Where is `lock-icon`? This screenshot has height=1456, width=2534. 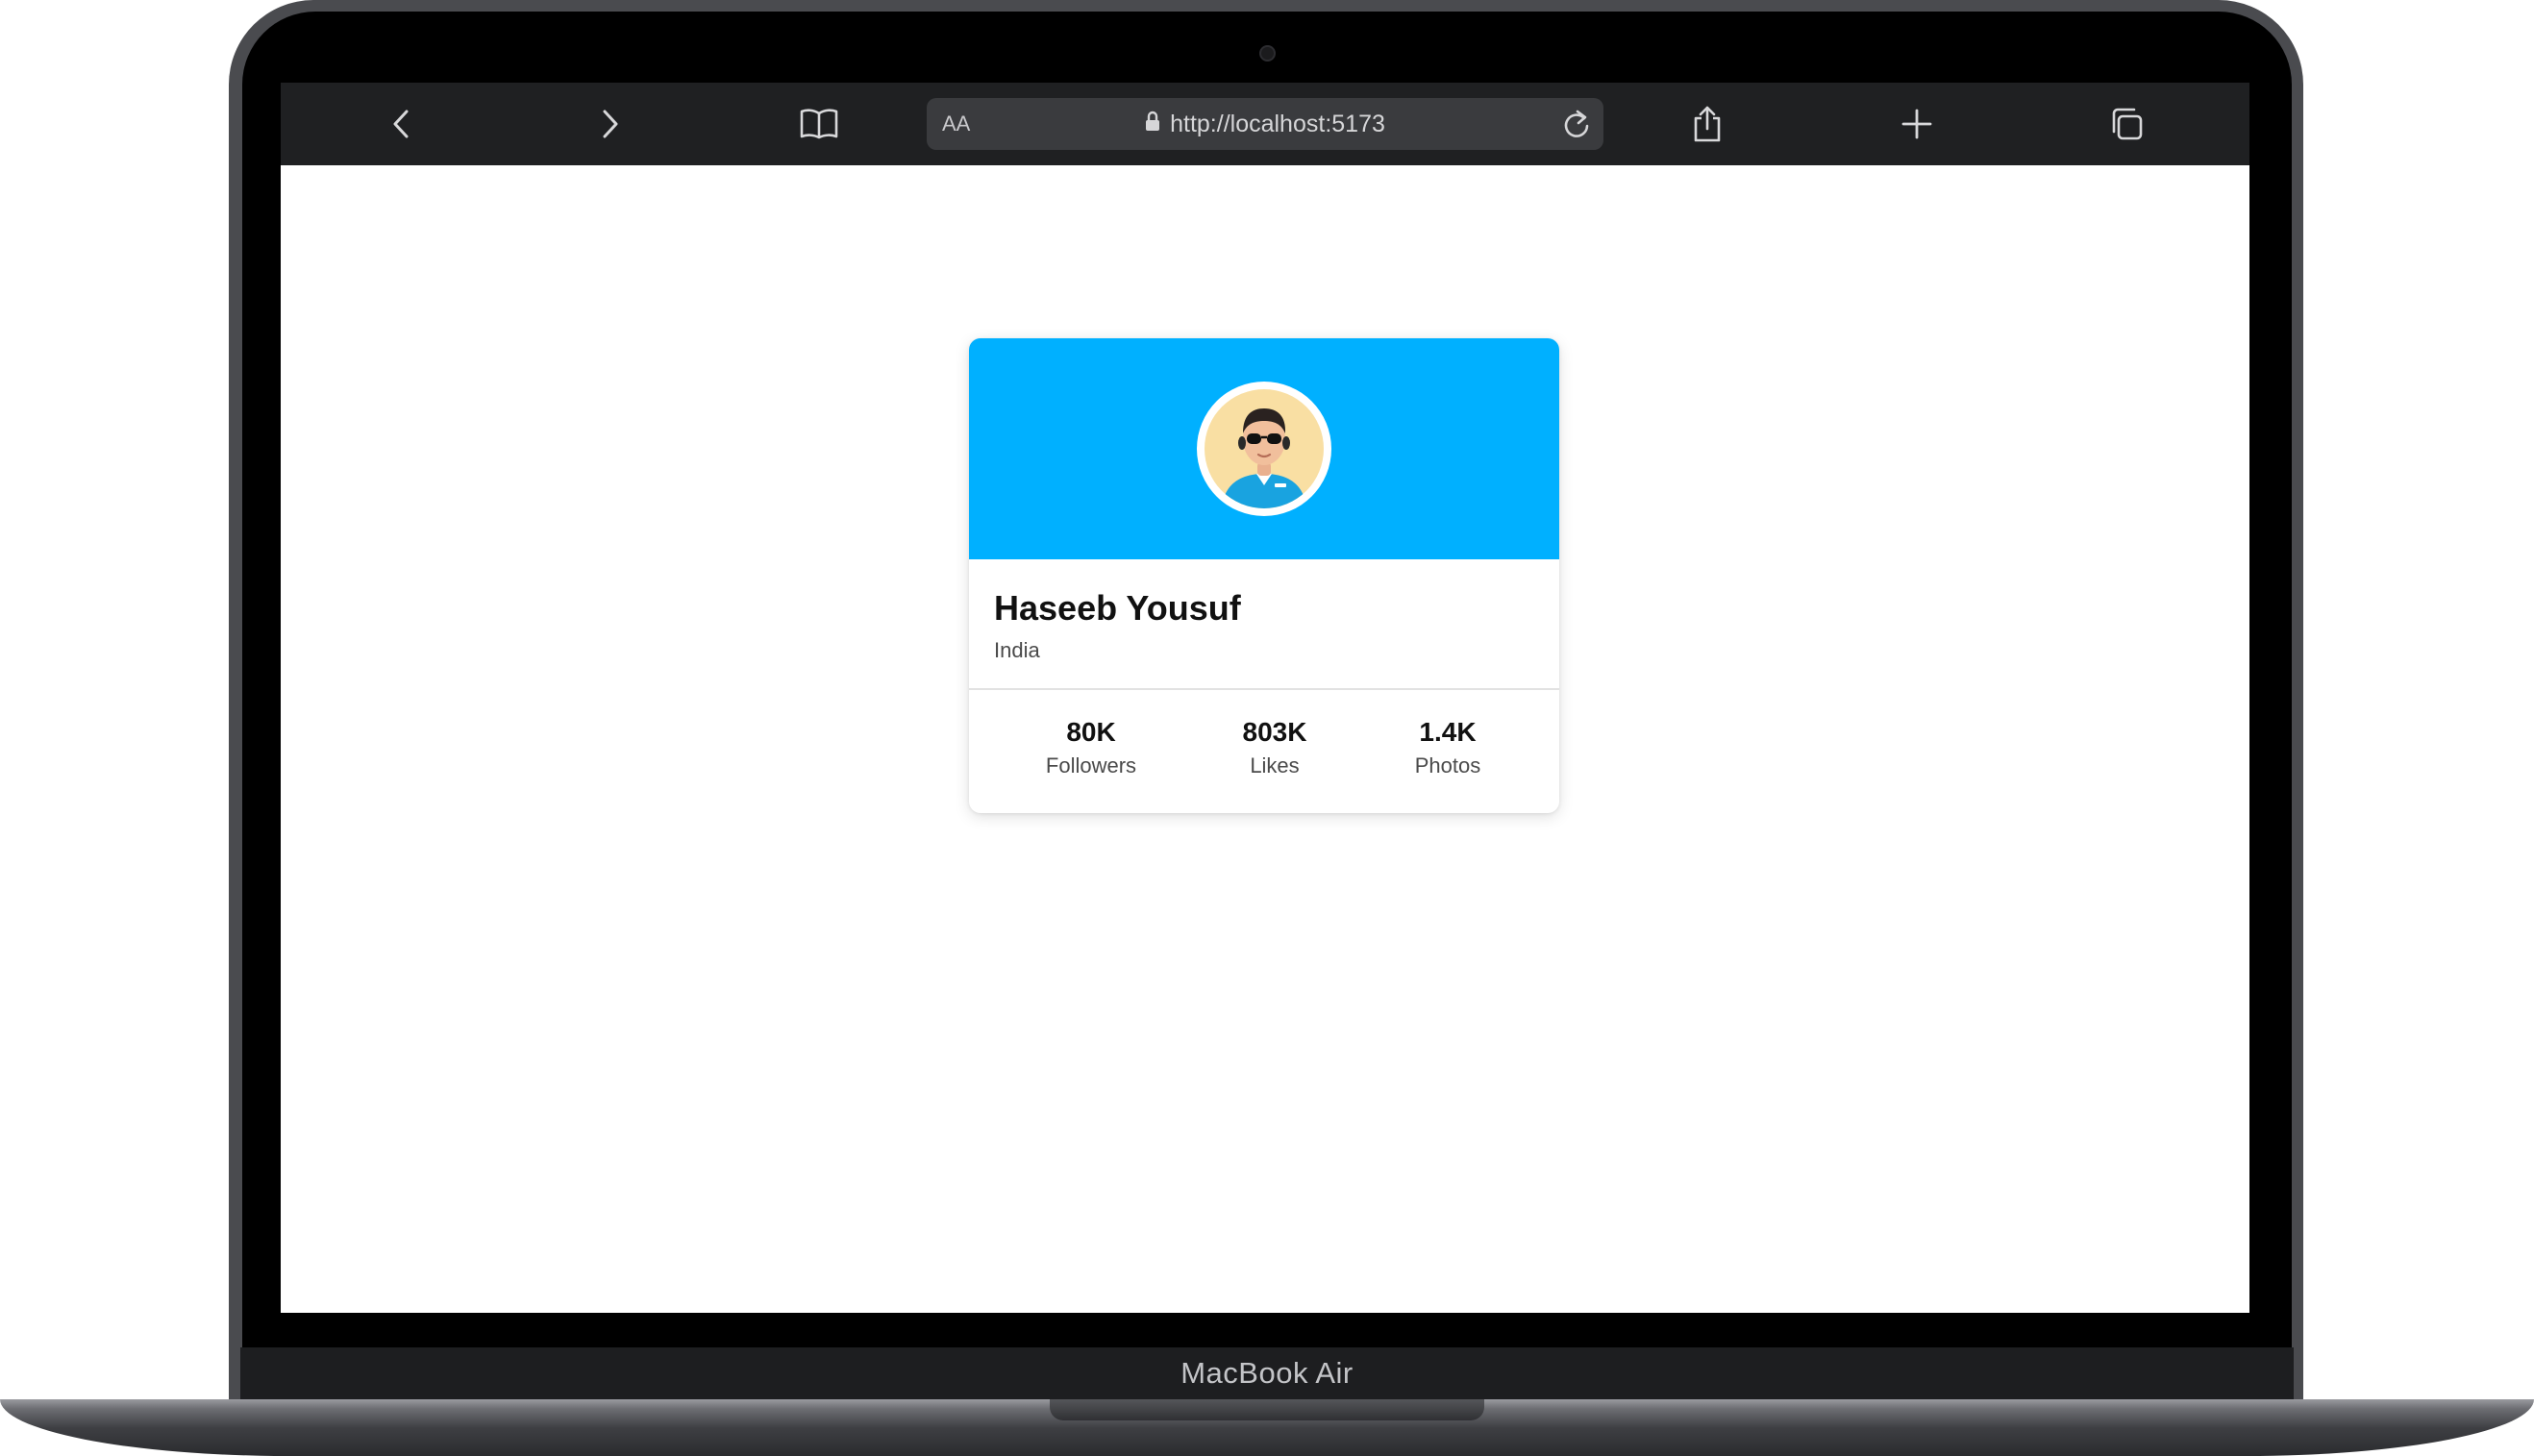 lock-icon is located at coordinates (1153, 124).